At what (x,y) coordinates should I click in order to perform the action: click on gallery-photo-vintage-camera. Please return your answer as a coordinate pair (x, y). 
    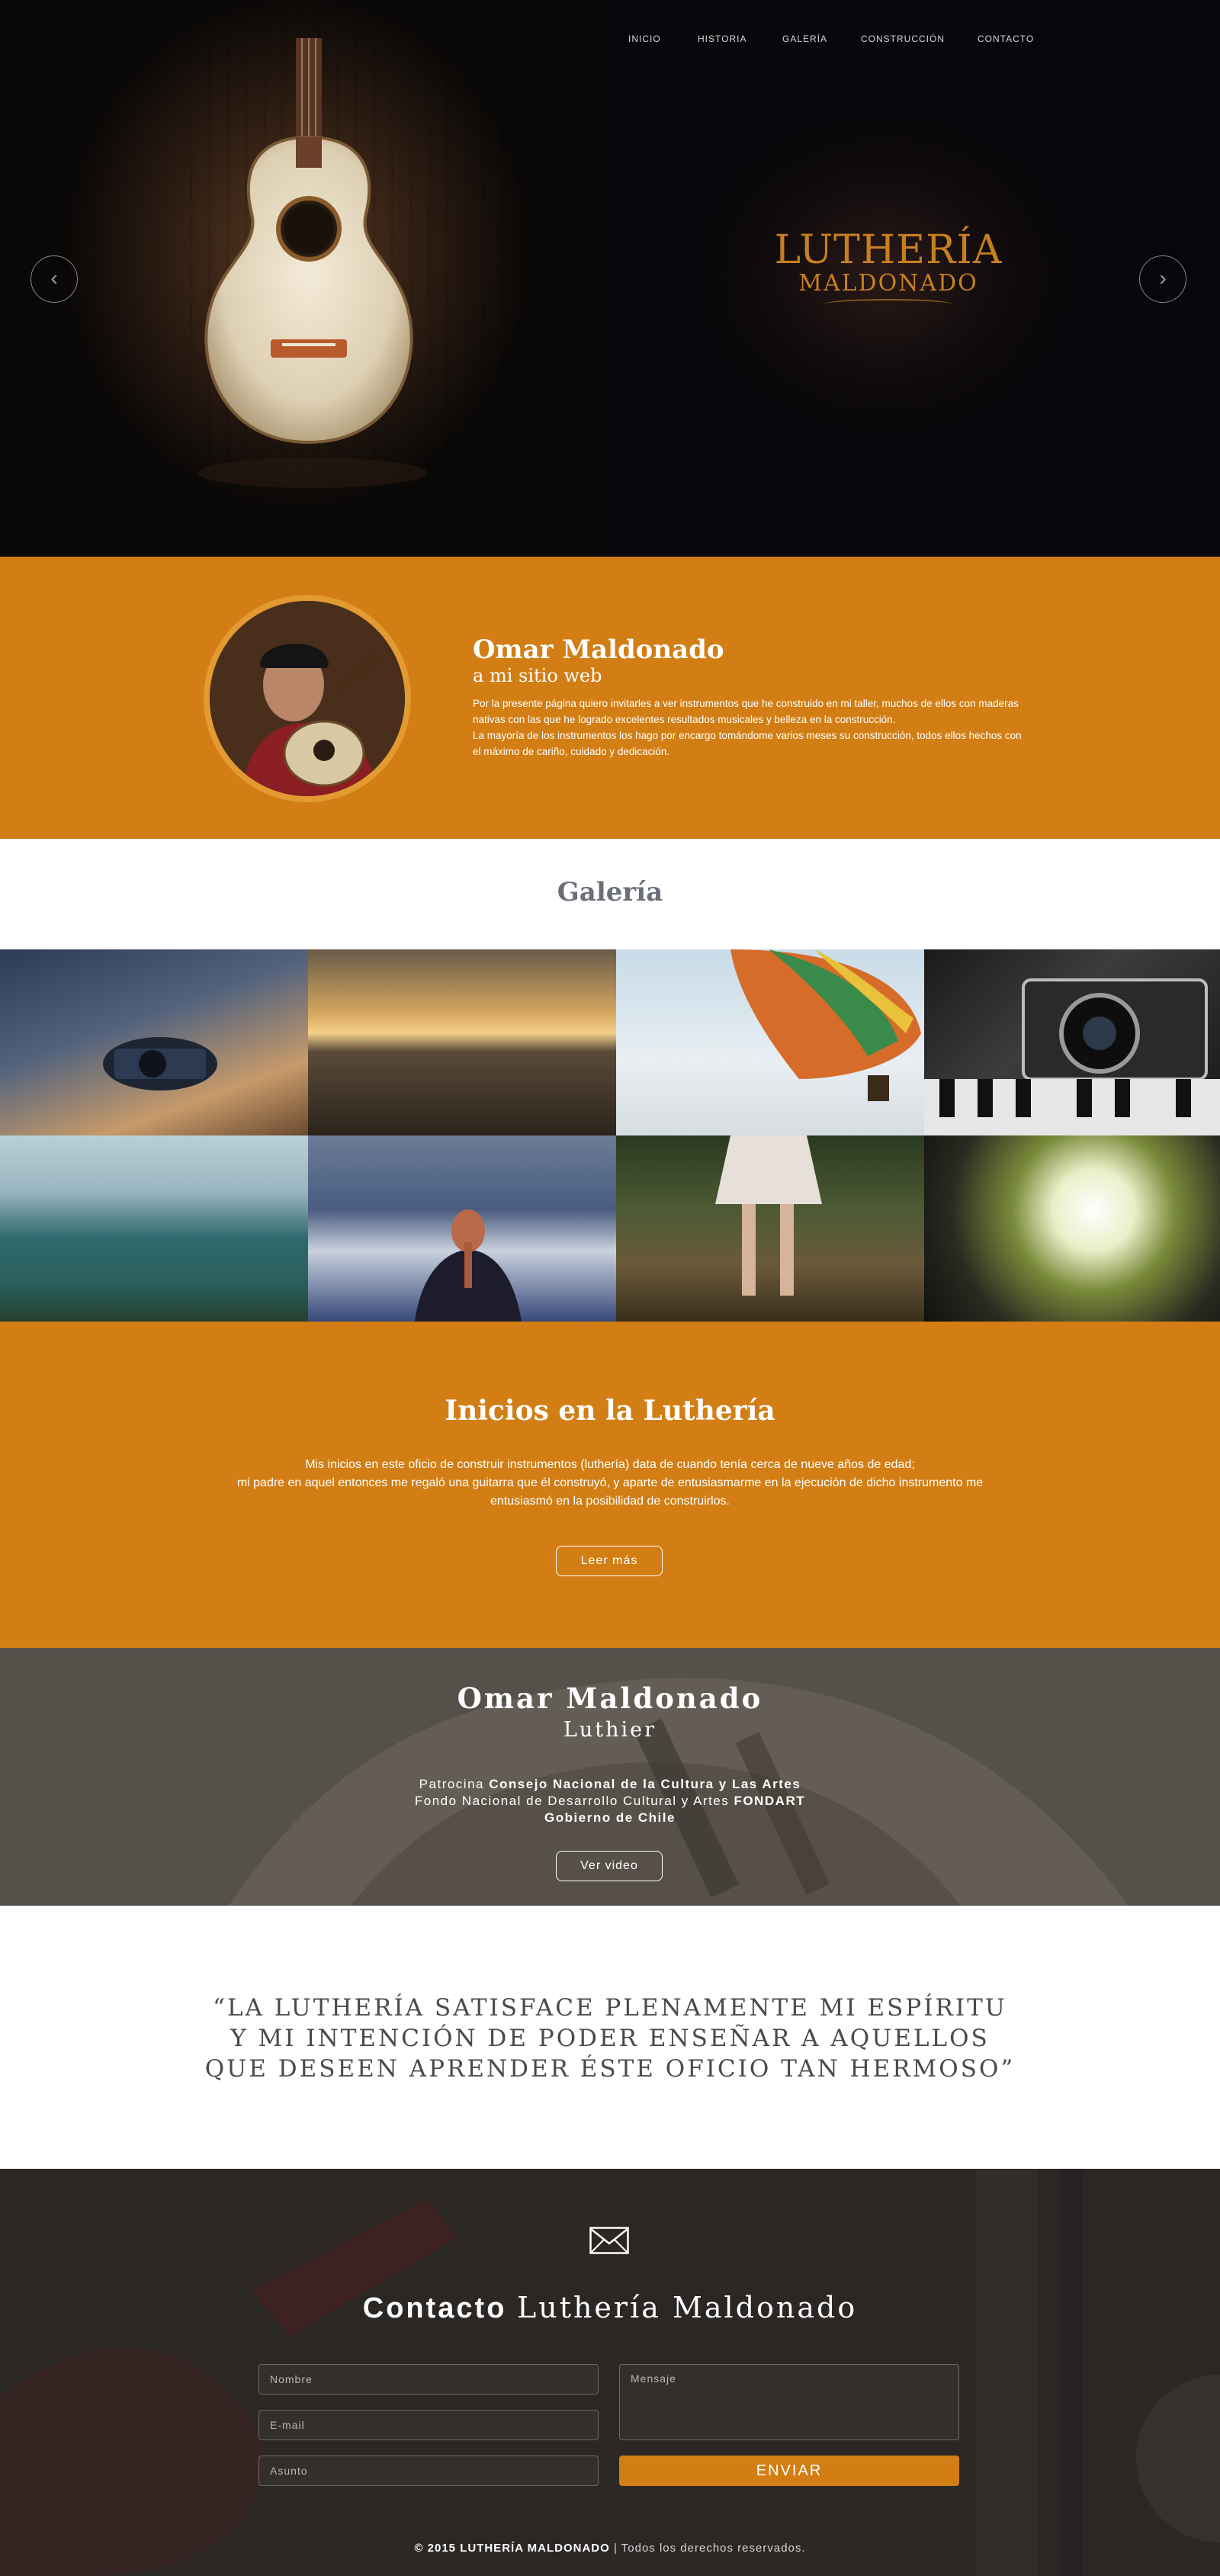
    Looking at the image, I should click on (1072, 1042).